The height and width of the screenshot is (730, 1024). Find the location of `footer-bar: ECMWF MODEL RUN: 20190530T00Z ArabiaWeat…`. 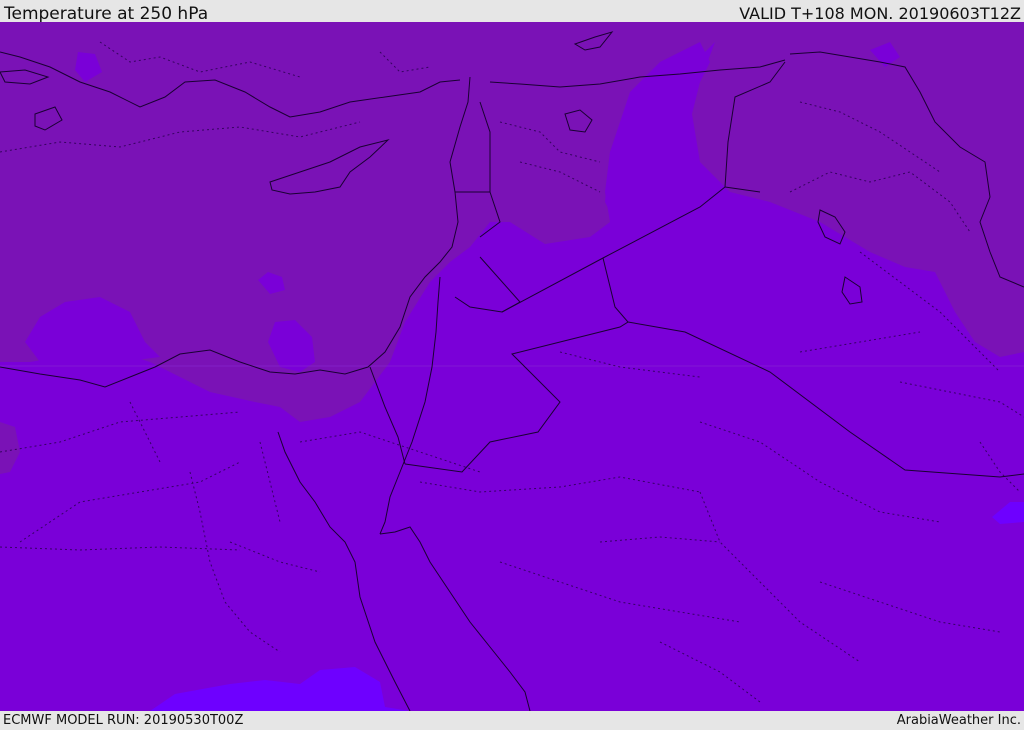

footer-bar: ECMWF MODEL RUN: 20190530T00Z ArabiaWeat… is located at coordinates (512, 720).